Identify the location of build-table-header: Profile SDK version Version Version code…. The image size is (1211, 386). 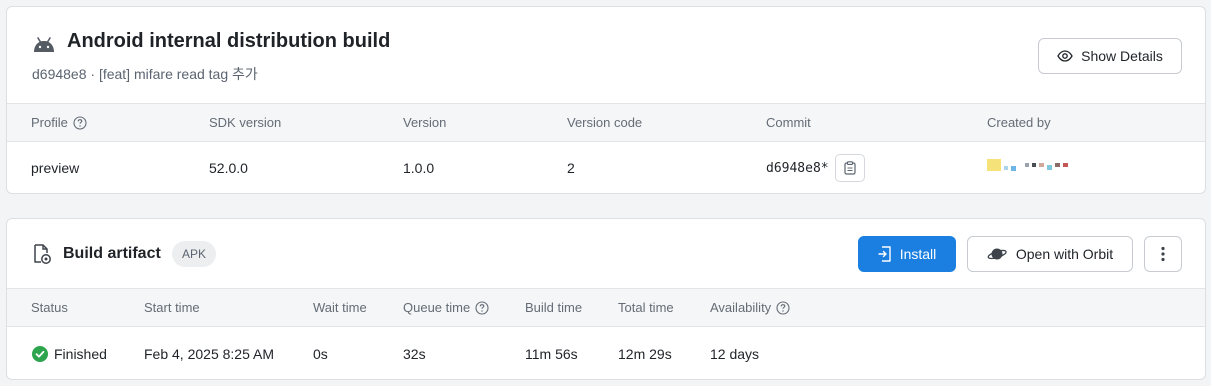
(606, 122).